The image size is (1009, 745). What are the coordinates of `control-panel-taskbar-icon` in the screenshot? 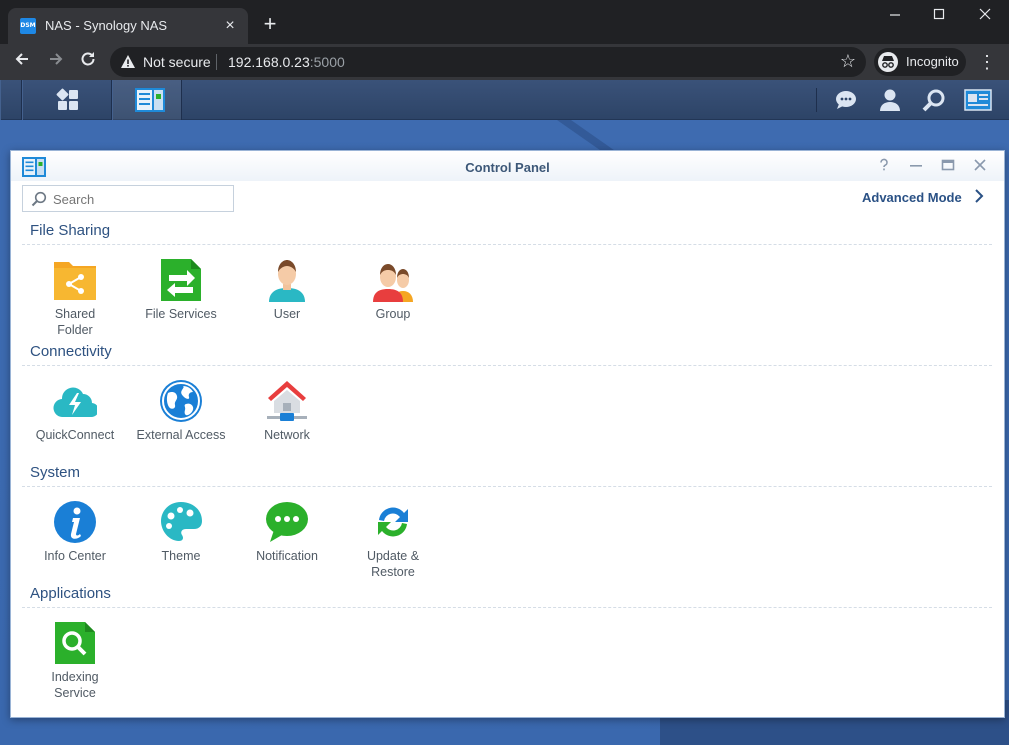 It's located at (150, 100).